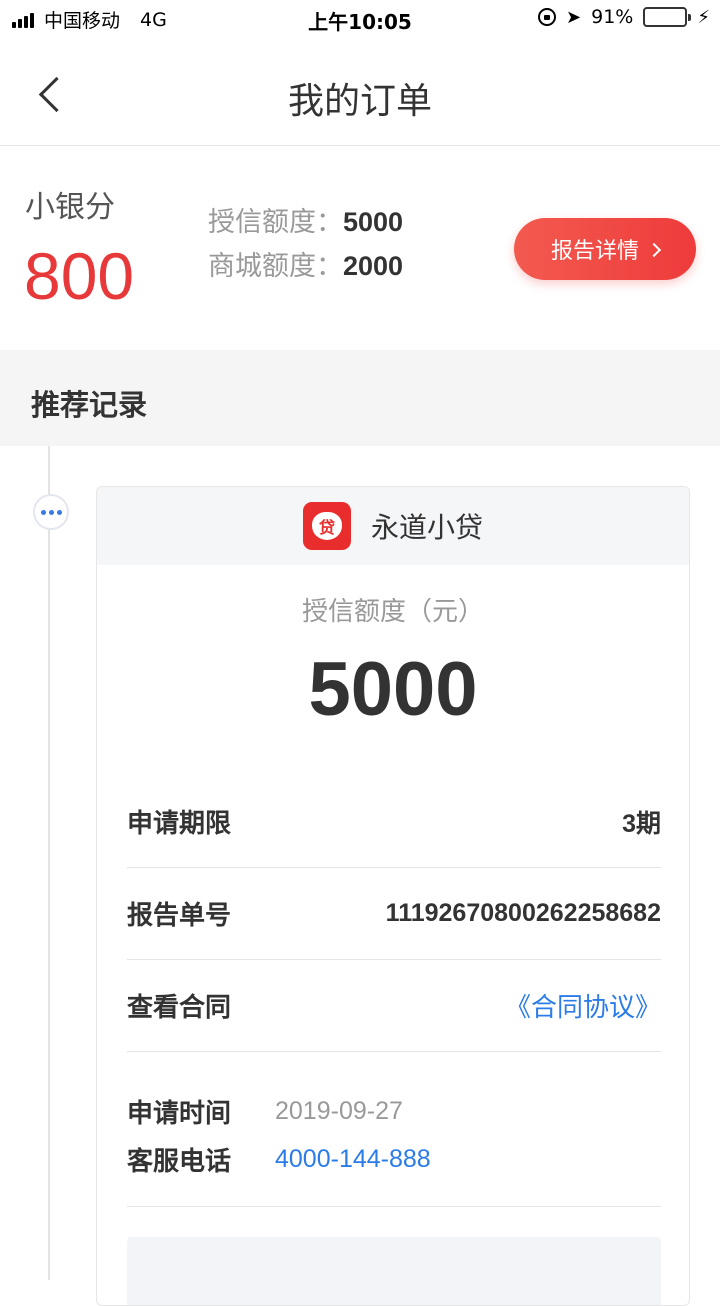 The width and height of the screenshot is (720, 1306). Describe the element at coordinates (667, 17) in the screenshot. I see `battery-icon` at that location.